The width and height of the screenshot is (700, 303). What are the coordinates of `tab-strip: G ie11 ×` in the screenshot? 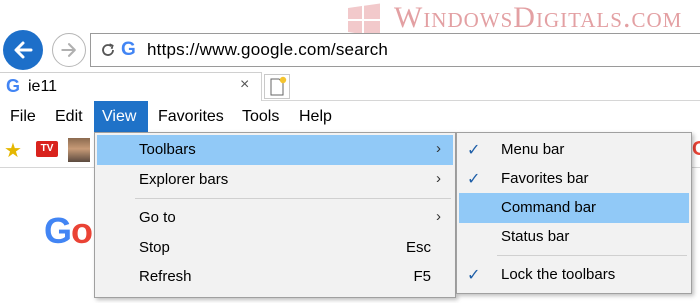 It's located at (350, 85).